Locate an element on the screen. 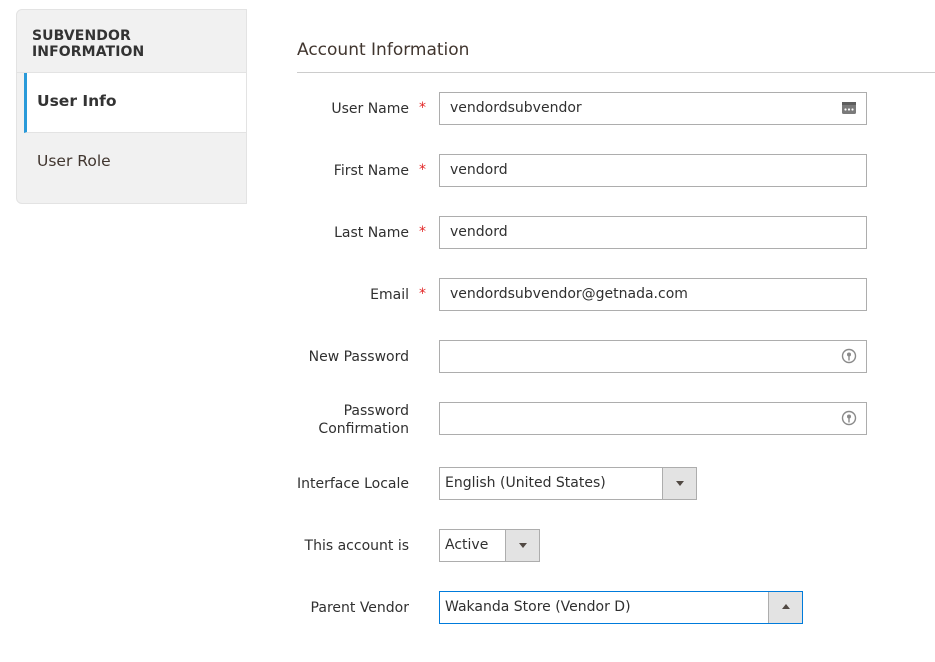 The image size is (935, 662). sidebar-title: SUBVENDOR INFORMATION is located at coordinates (131, 41).